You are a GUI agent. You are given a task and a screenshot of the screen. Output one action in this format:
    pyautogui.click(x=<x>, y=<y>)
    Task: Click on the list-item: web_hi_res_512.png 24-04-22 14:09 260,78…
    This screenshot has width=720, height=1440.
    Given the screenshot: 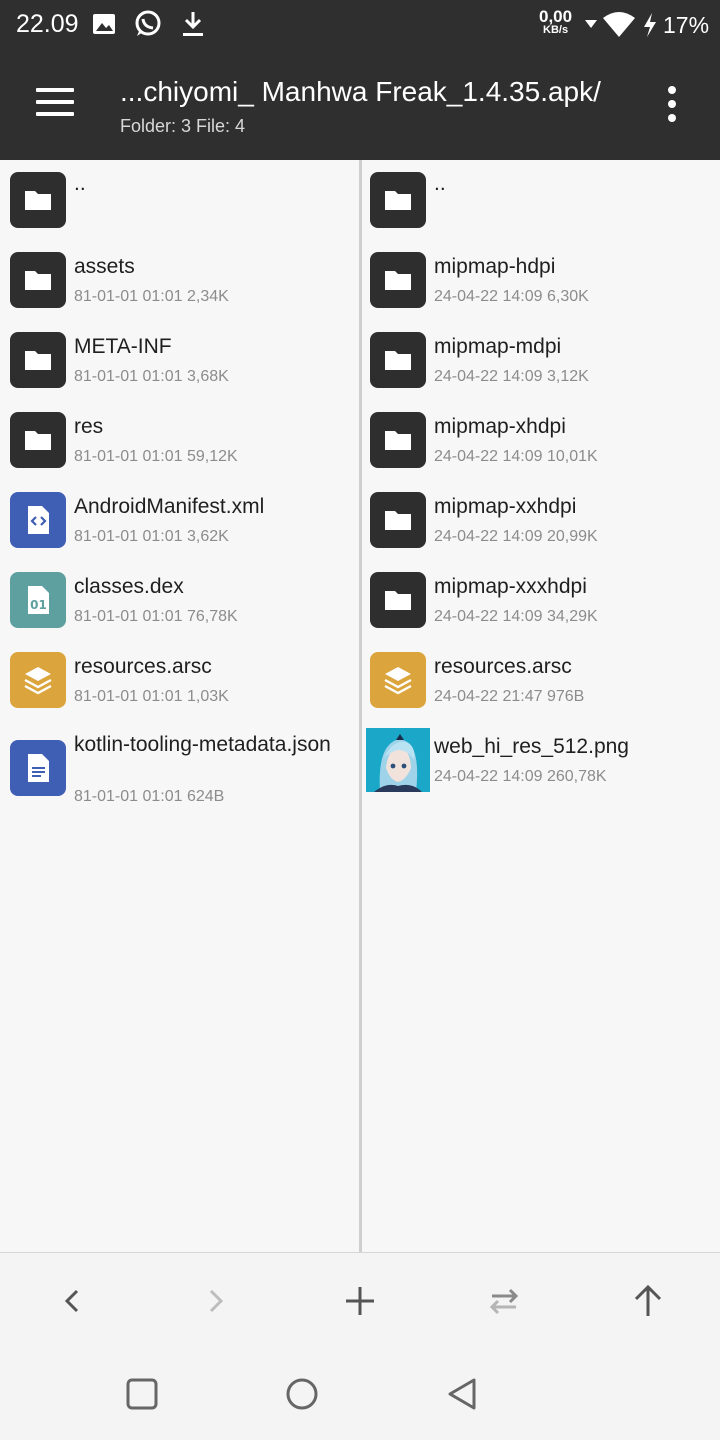 What is the action you would take?
    pyautogui.click(x=541, y=760)
    